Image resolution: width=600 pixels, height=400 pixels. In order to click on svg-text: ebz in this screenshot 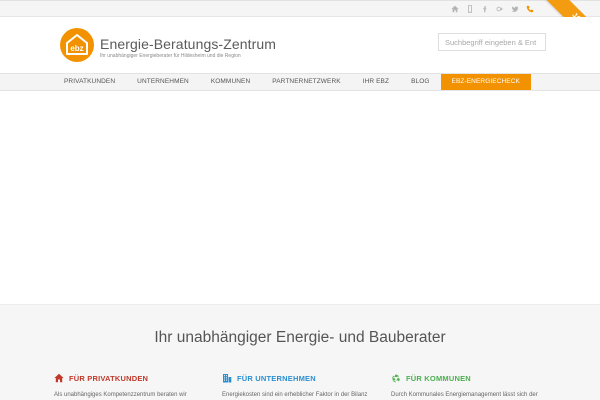, I will do `click(76, 48)`.